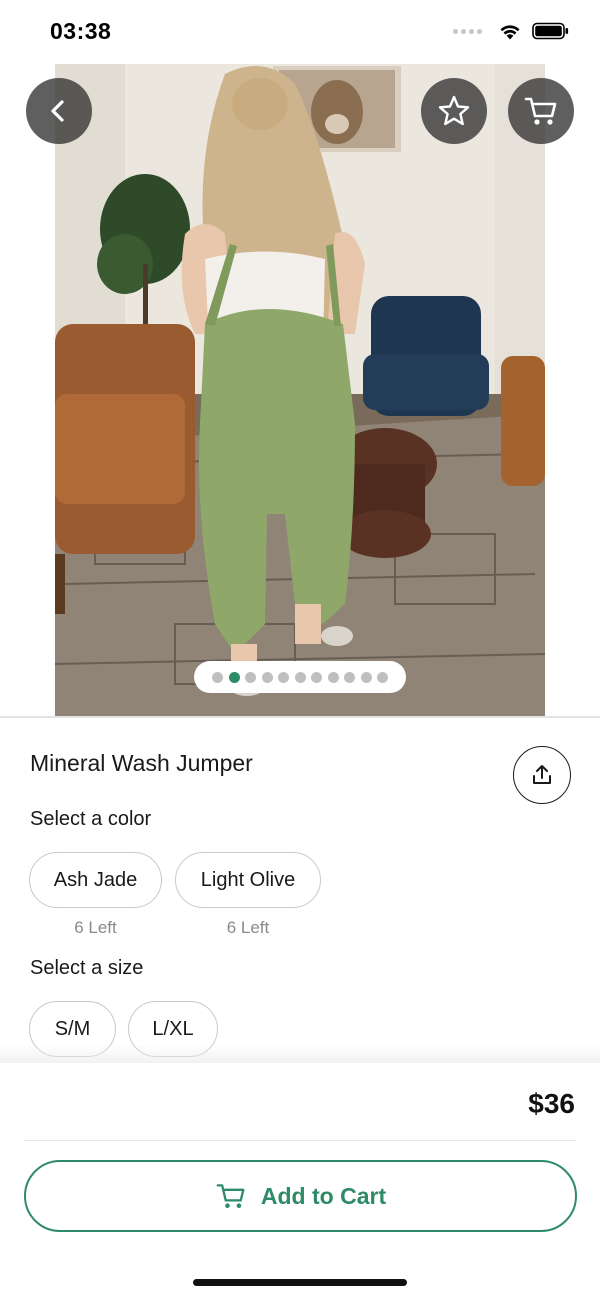 Image resolution: width=600 pixels, height=1299 pixels. I want to click on favorite-button, so click(454, 111).